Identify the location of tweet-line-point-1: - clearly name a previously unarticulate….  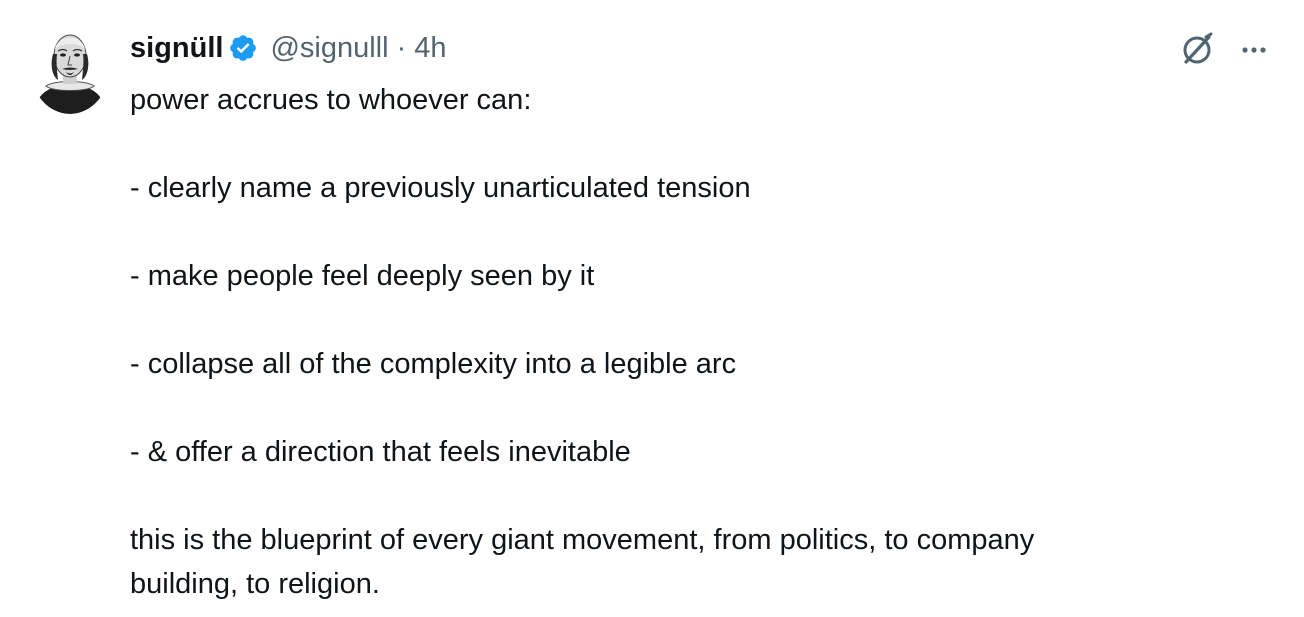
(440, 188).